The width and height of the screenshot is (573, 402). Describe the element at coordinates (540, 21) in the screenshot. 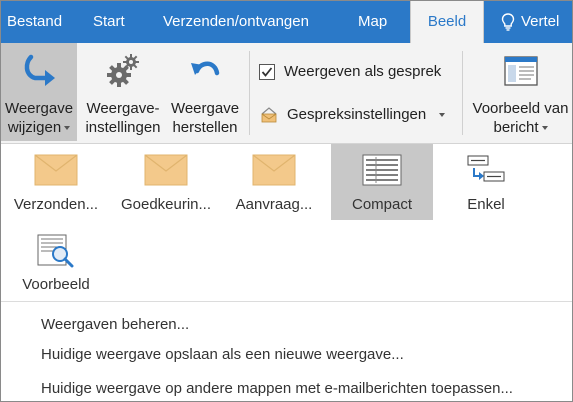

I see `tell-me-label: Vertel` at that location.